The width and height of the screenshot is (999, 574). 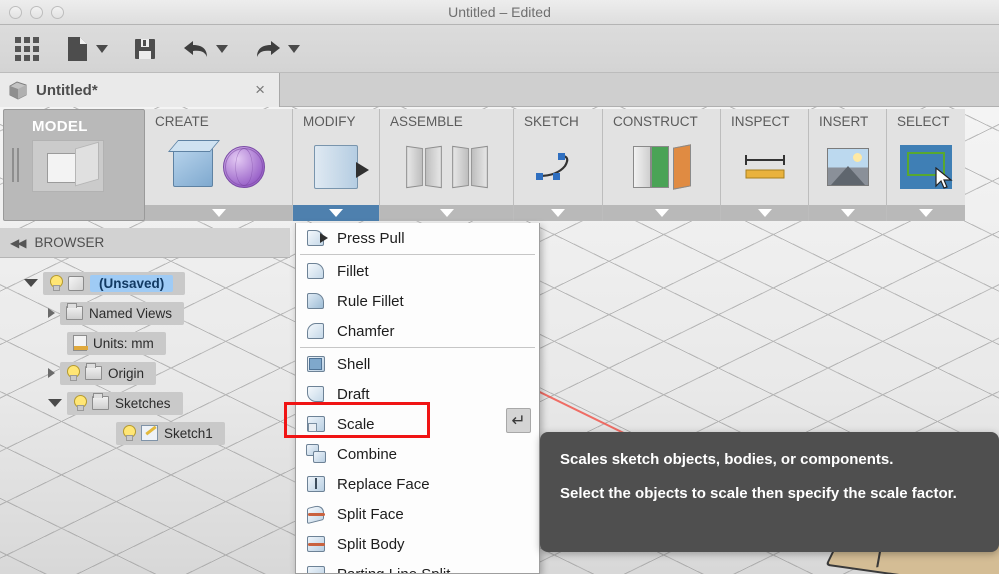 What do you see at coordinates (394, 569) in the screenshot?
I see `menu-item-label: Parting Line Split` at bounding box center [394, 569].